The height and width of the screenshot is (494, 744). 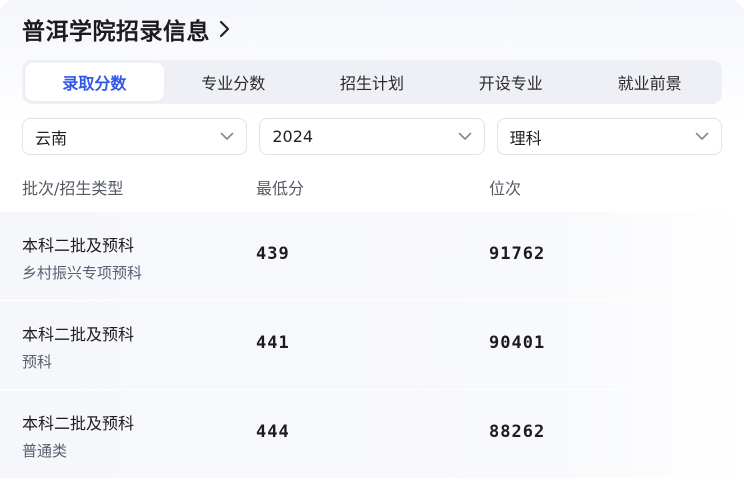 I want to click on province-select: 云南, so click(x=135, y=136).